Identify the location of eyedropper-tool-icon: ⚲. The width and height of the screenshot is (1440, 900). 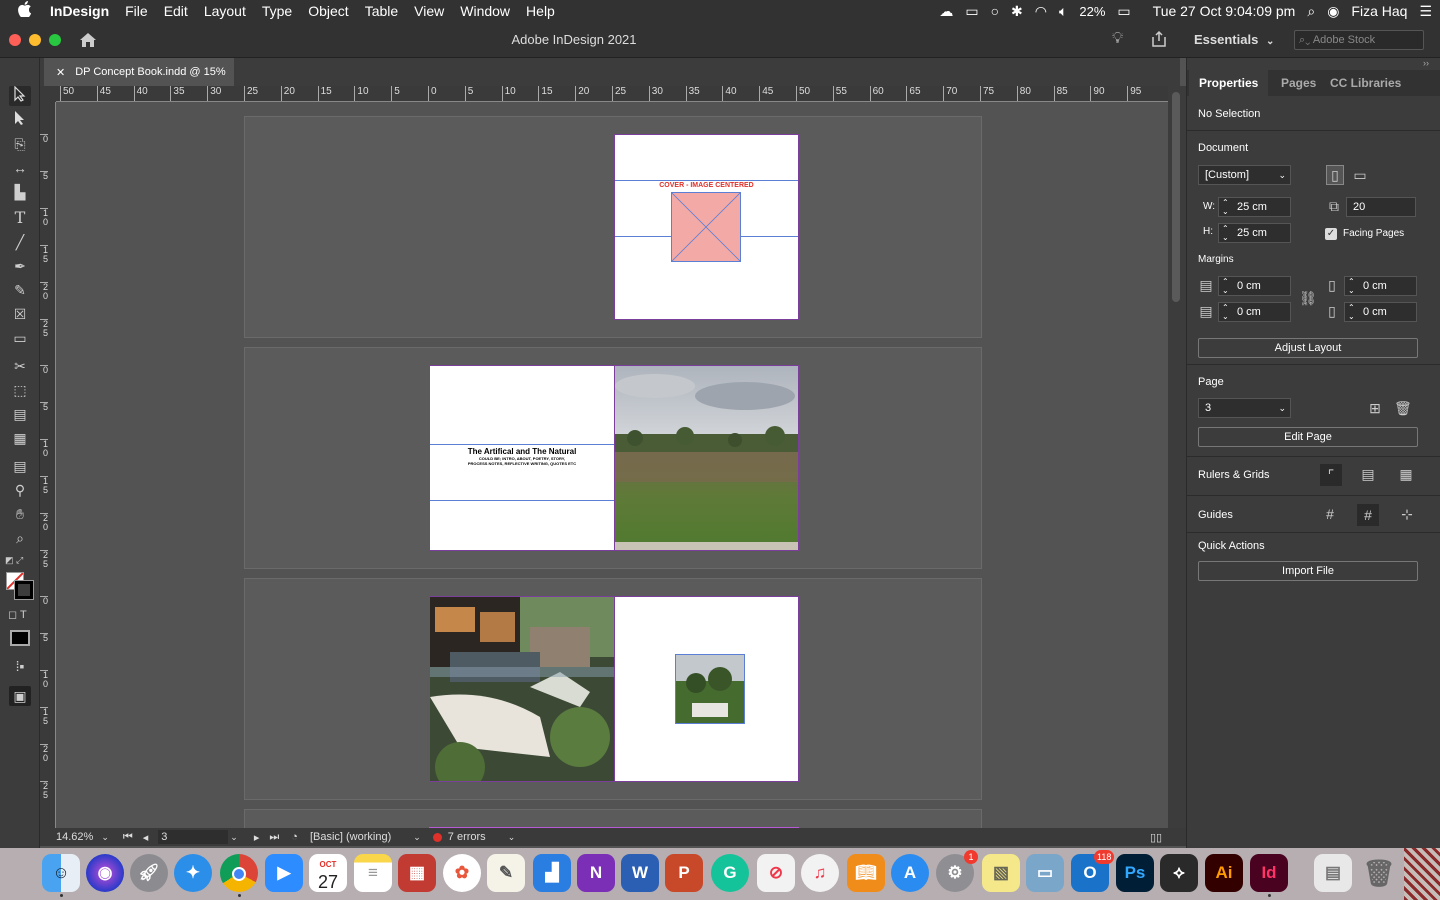
(20, 490).